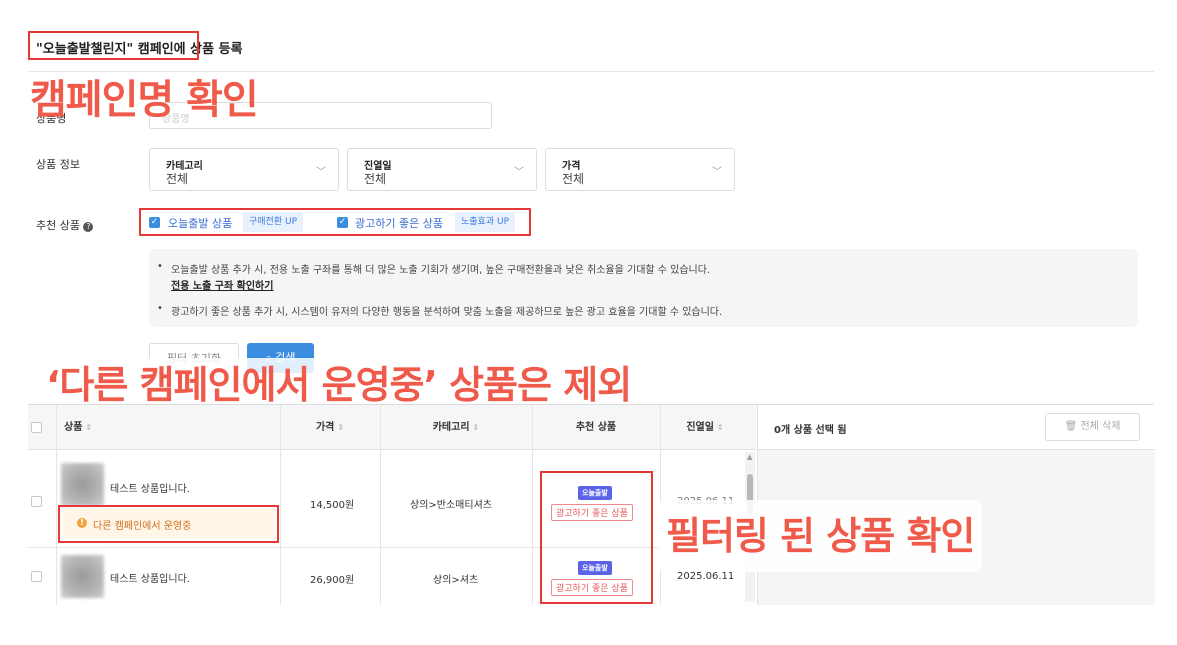 The height and width of the screenshot is (645, 1177). What do you see at coordinates (456, 427) in the screenshot?
I see `header-category: 카테고리 ⇕` at bounding box center [456, 427].